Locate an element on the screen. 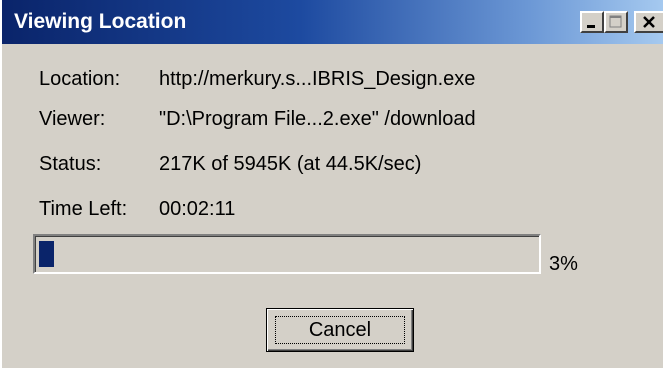 This screenshot has height=368, width=663. location-label: Location: is located at coordinates (80, 79).